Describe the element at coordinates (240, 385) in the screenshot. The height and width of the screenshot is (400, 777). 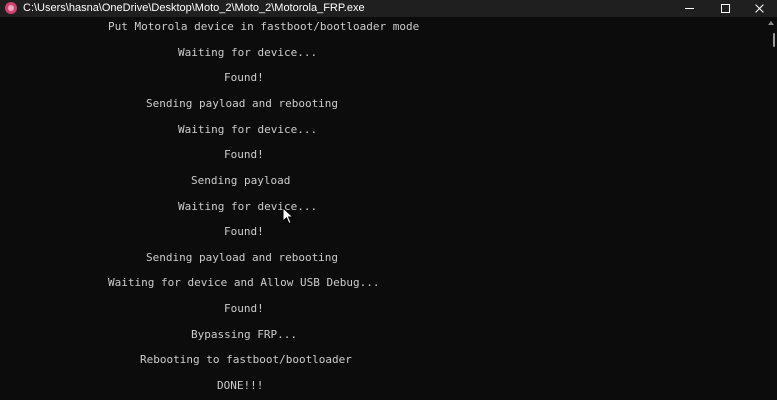
I see `console-line: DONE!!!` at that location.